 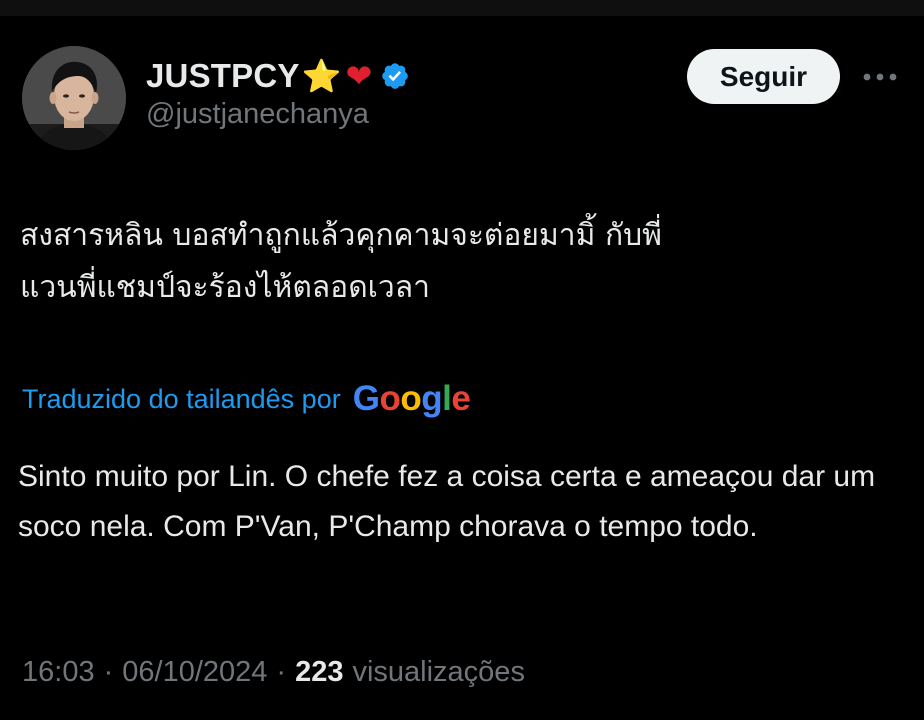 I want to click on google-logo: Google, so click(x=412, y=399).